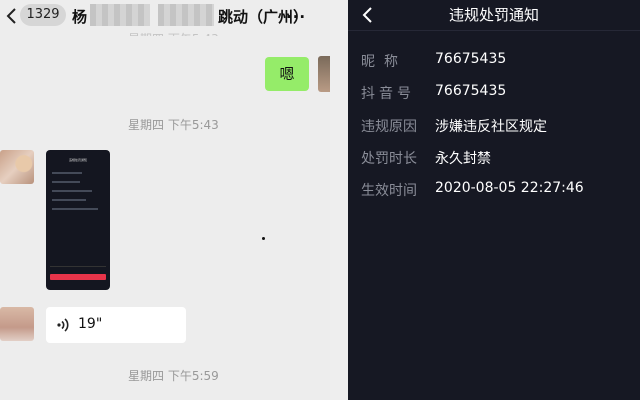  What do you see at coordinates (63, 325) in the screenshot?
I see `voice-wave-icon` at bounding box center [63, 325].